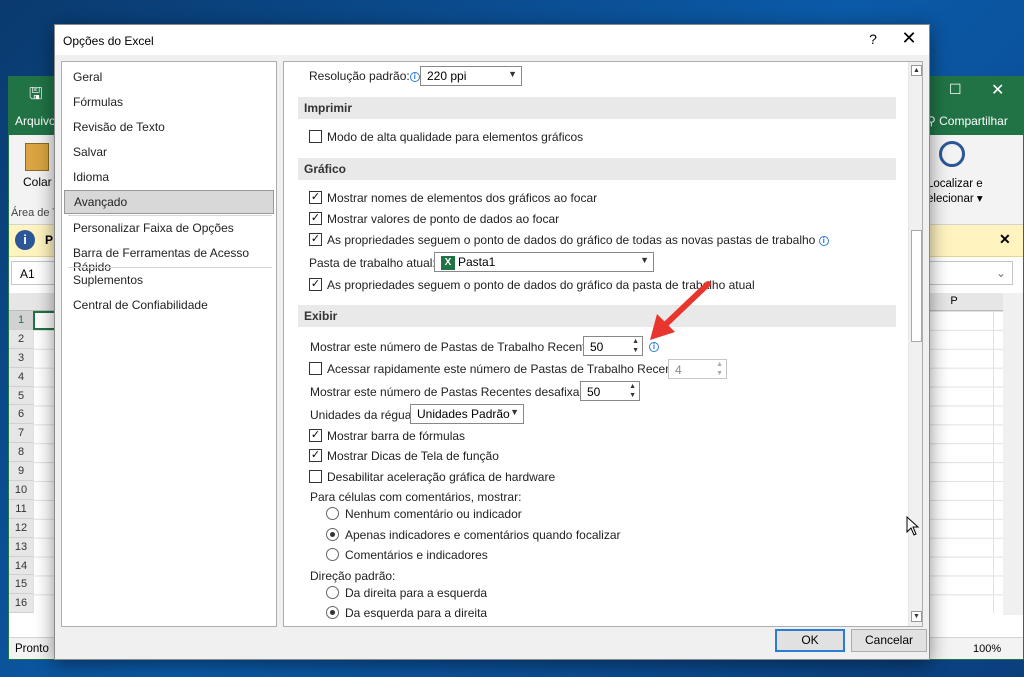 This screenshot has width=1024, height=677. Describe the element at coordinates (315, 476) in the screenshot. I see `disable-hw-accel-checkbox` at that location.